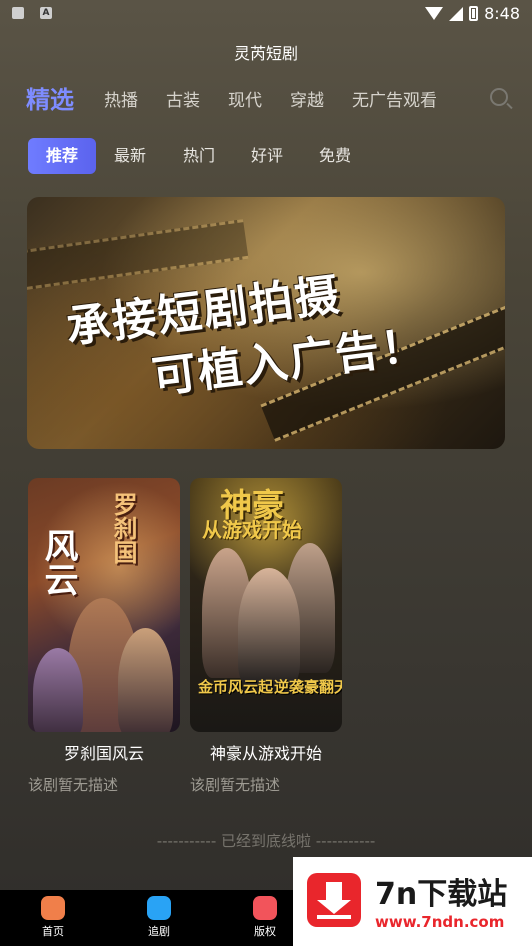 The height and width of the screenshot is (946, 532). Describe the element at coordinates (308, 687) in the screenshot. I see `poster-tagline-art: 逆袭豪翻天` at that location.